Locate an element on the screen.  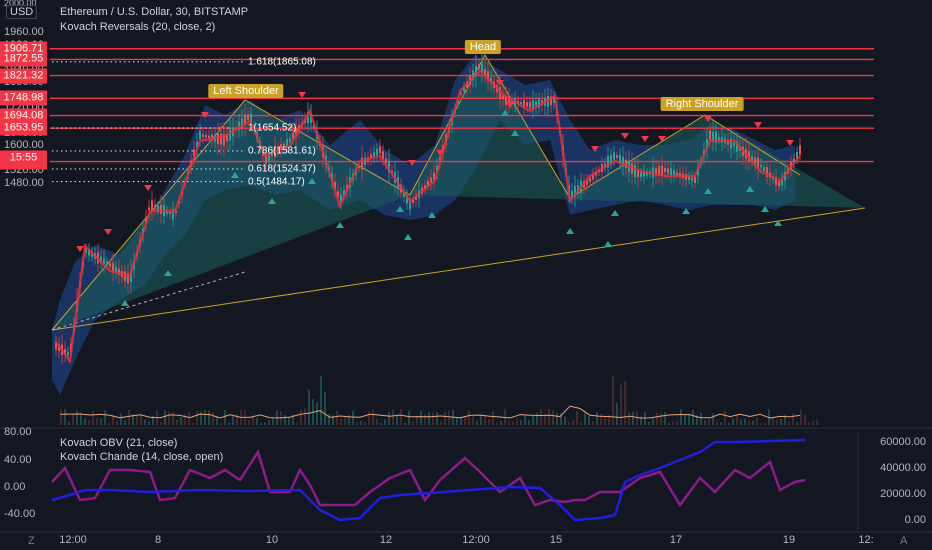
time-axis: 12:00 8 10 12 12:00 15 17 19 12: is located at coordinates (466, 541).